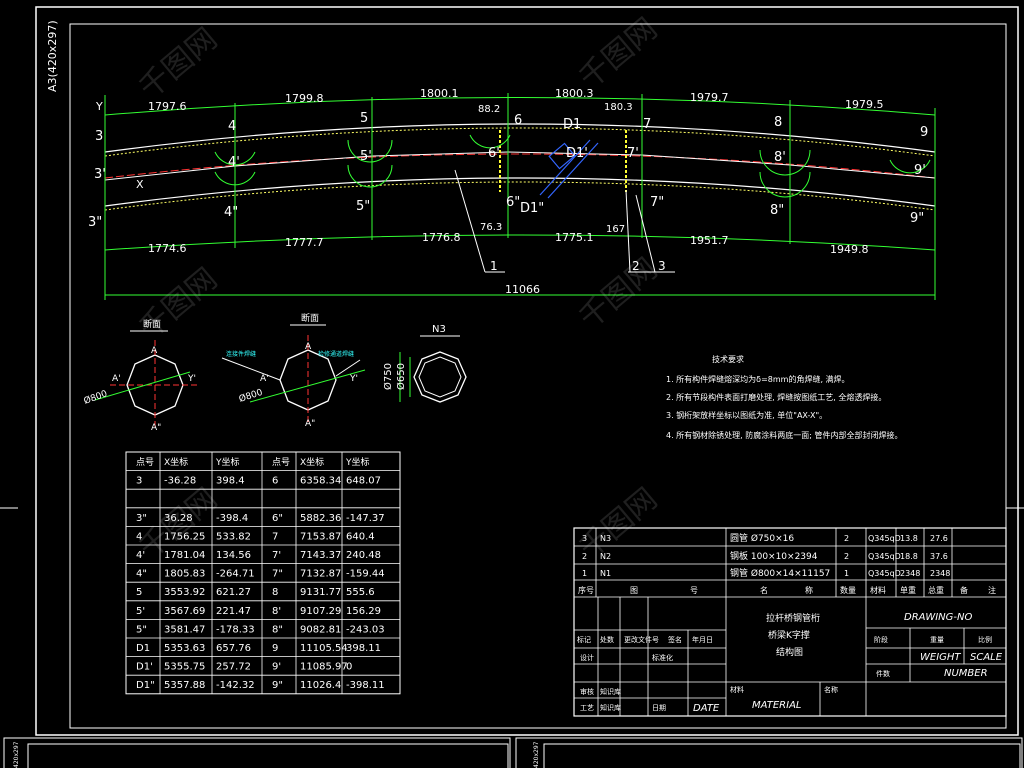 This screenshot has height=768, width=1024. What do you see at coordinates (937, 640) in the screenshot?
I see `svg-text: 重量` at bounding box center [937, 640].